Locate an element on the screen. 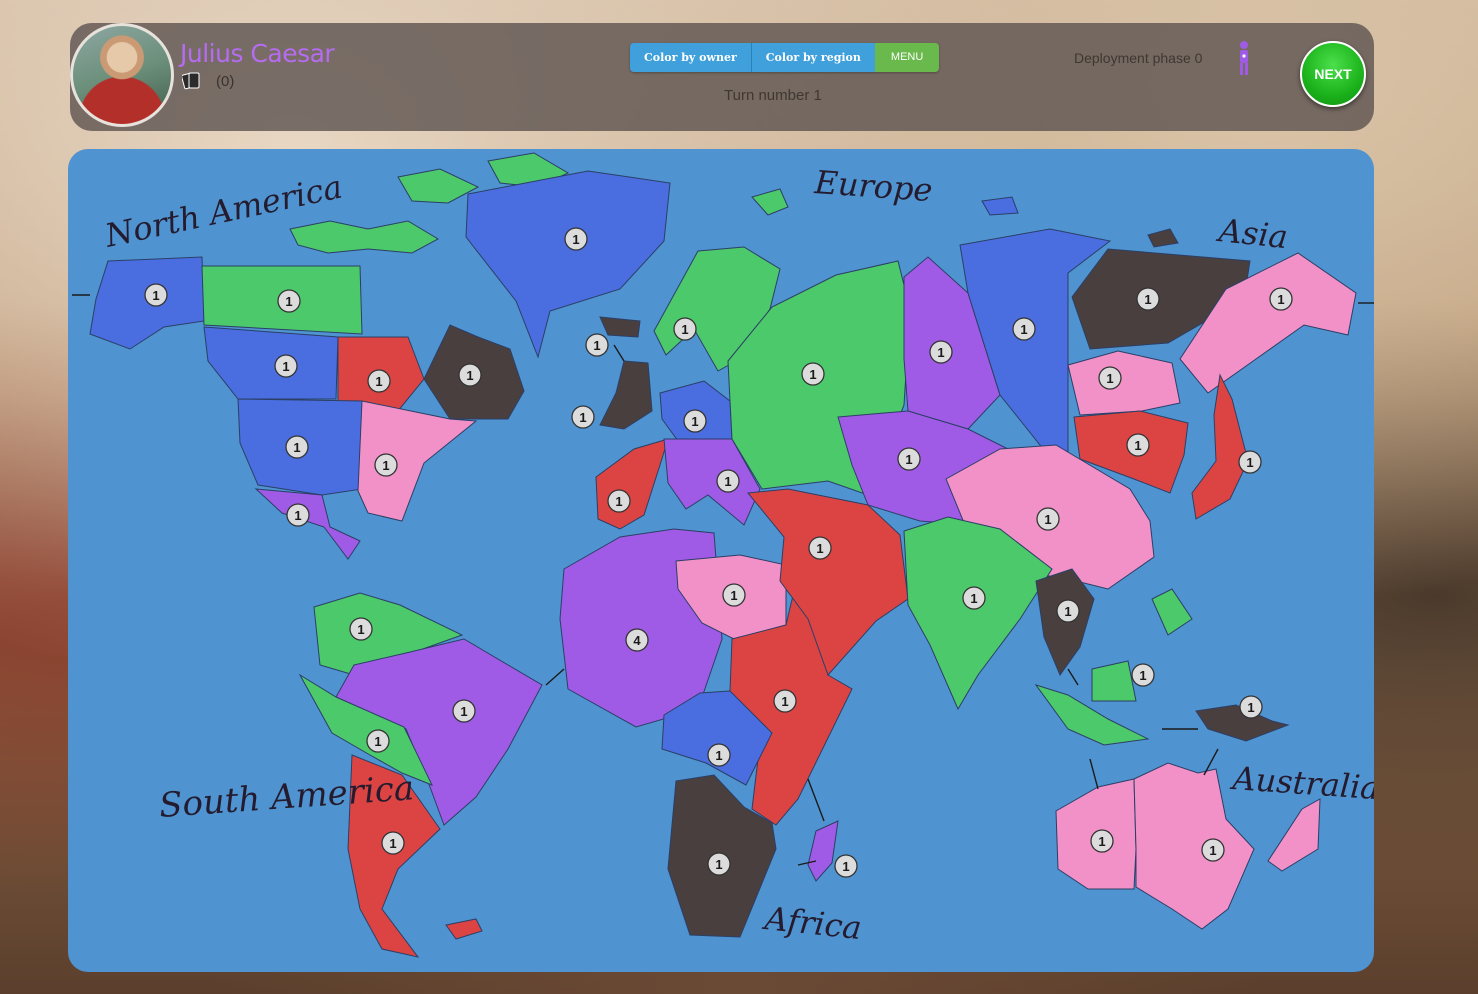 This screenshot has width=1478, height=994. army-token-south-africa: 1 is located at coordinates (719, 864).